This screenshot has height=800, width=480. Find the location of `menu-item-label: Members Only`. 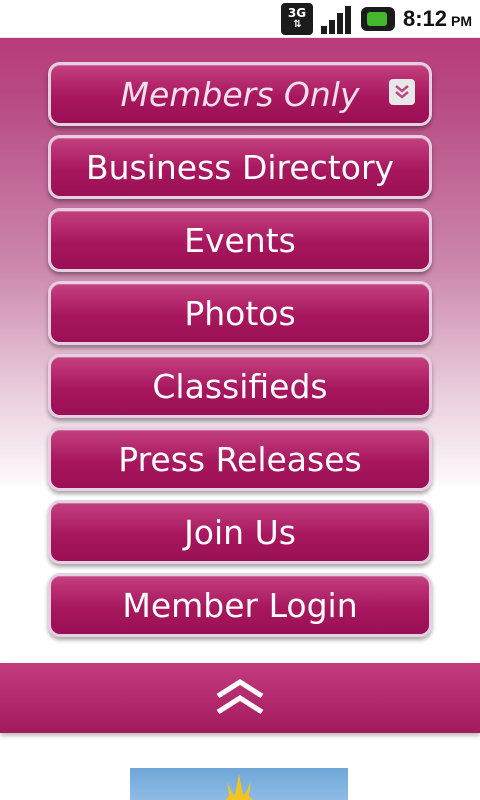

menu-item-label: Members Only is located at coordinates (240, 94).